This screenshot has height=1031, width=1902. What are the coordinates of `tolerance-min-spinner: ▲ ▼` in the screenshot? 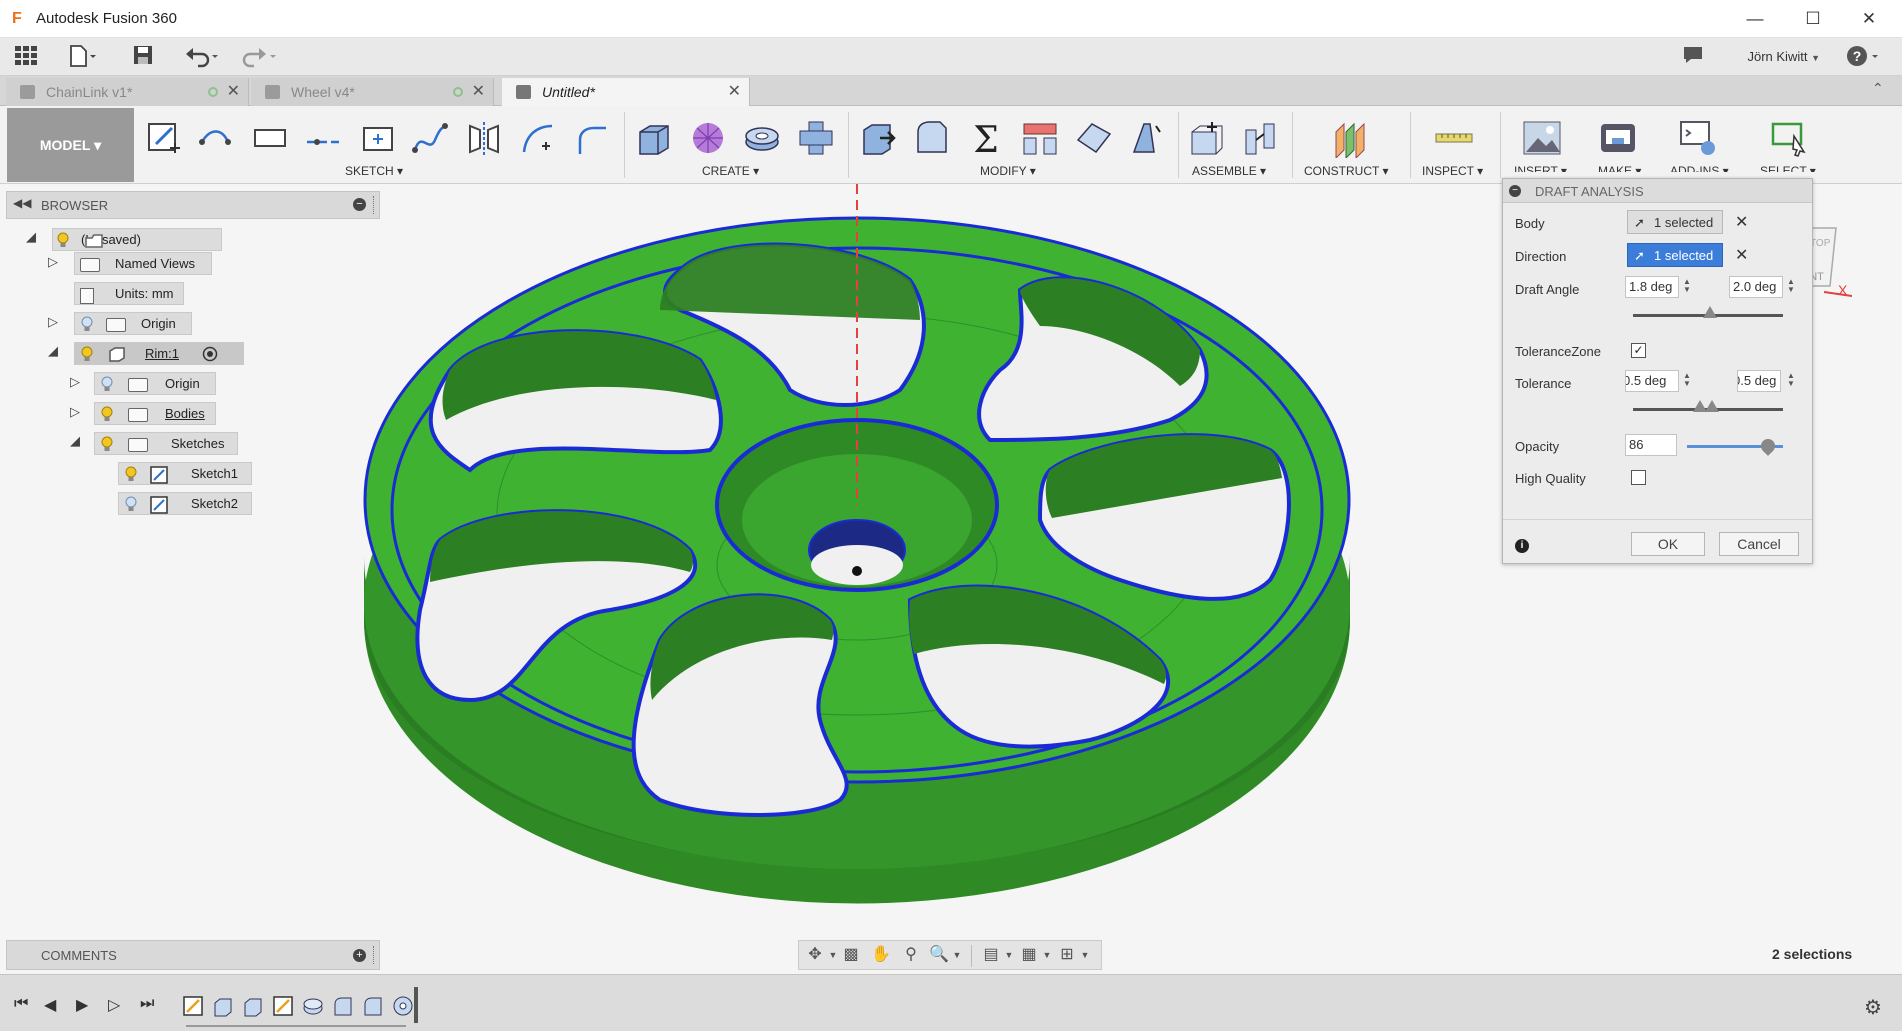 It's located at (1687, 380).